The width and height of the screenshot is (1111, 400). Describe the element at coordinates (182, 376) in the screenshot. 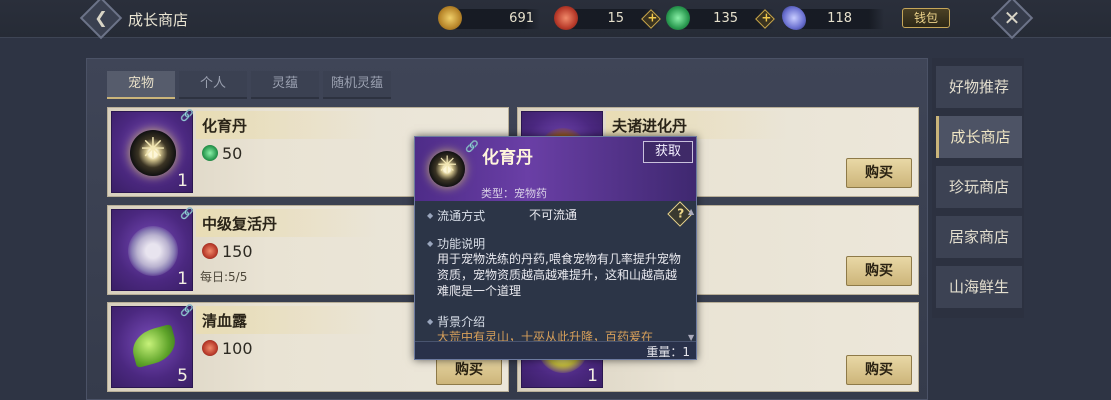

I see `item-quantity: 5` at that location.